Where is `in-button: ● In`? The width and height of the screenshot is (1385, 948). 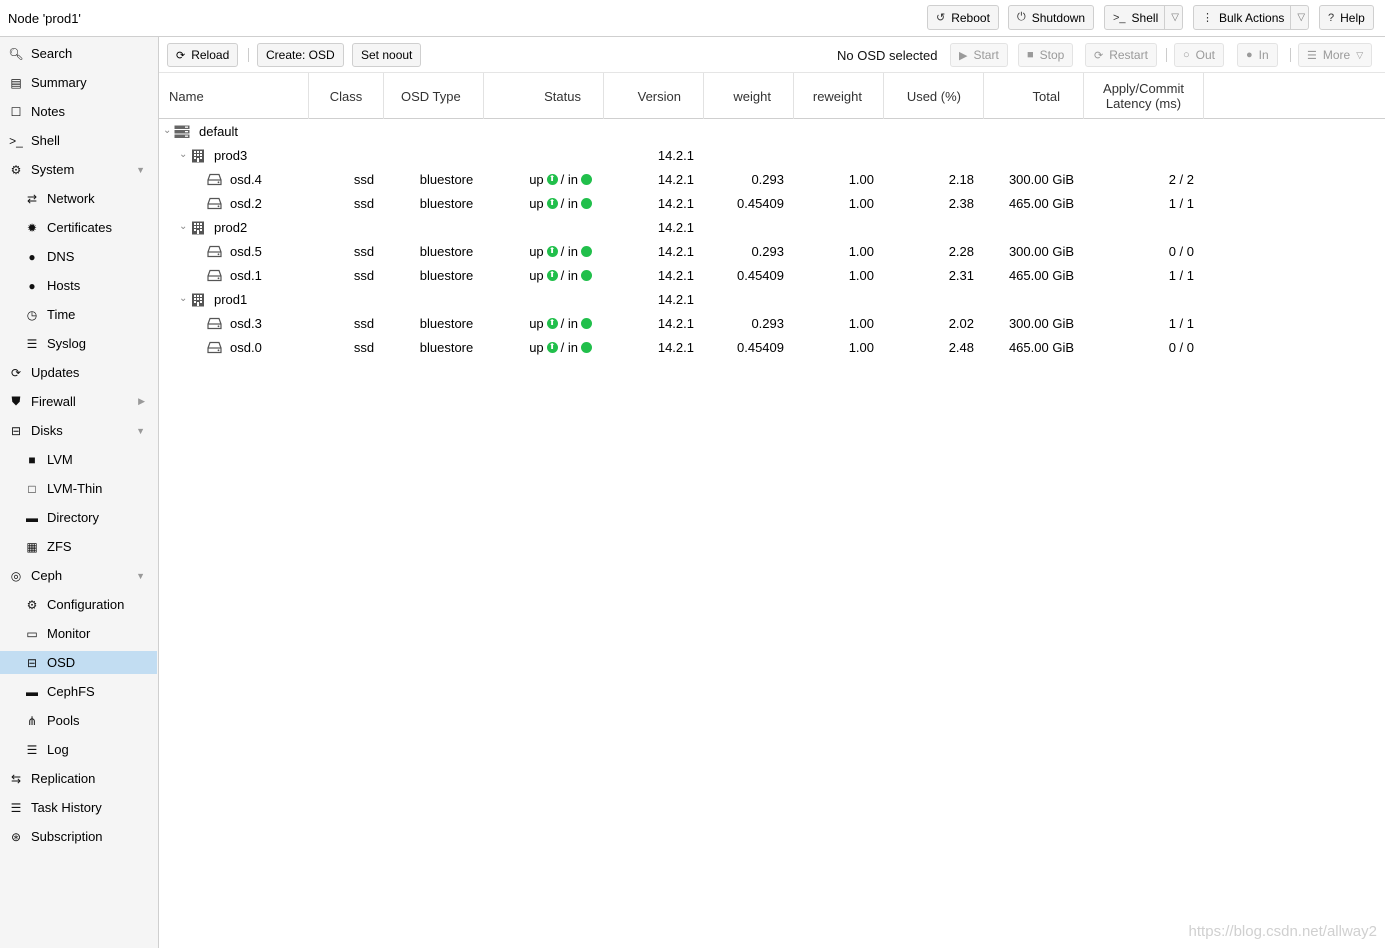
in-button: ● In is located at coordinates (1257, 55).